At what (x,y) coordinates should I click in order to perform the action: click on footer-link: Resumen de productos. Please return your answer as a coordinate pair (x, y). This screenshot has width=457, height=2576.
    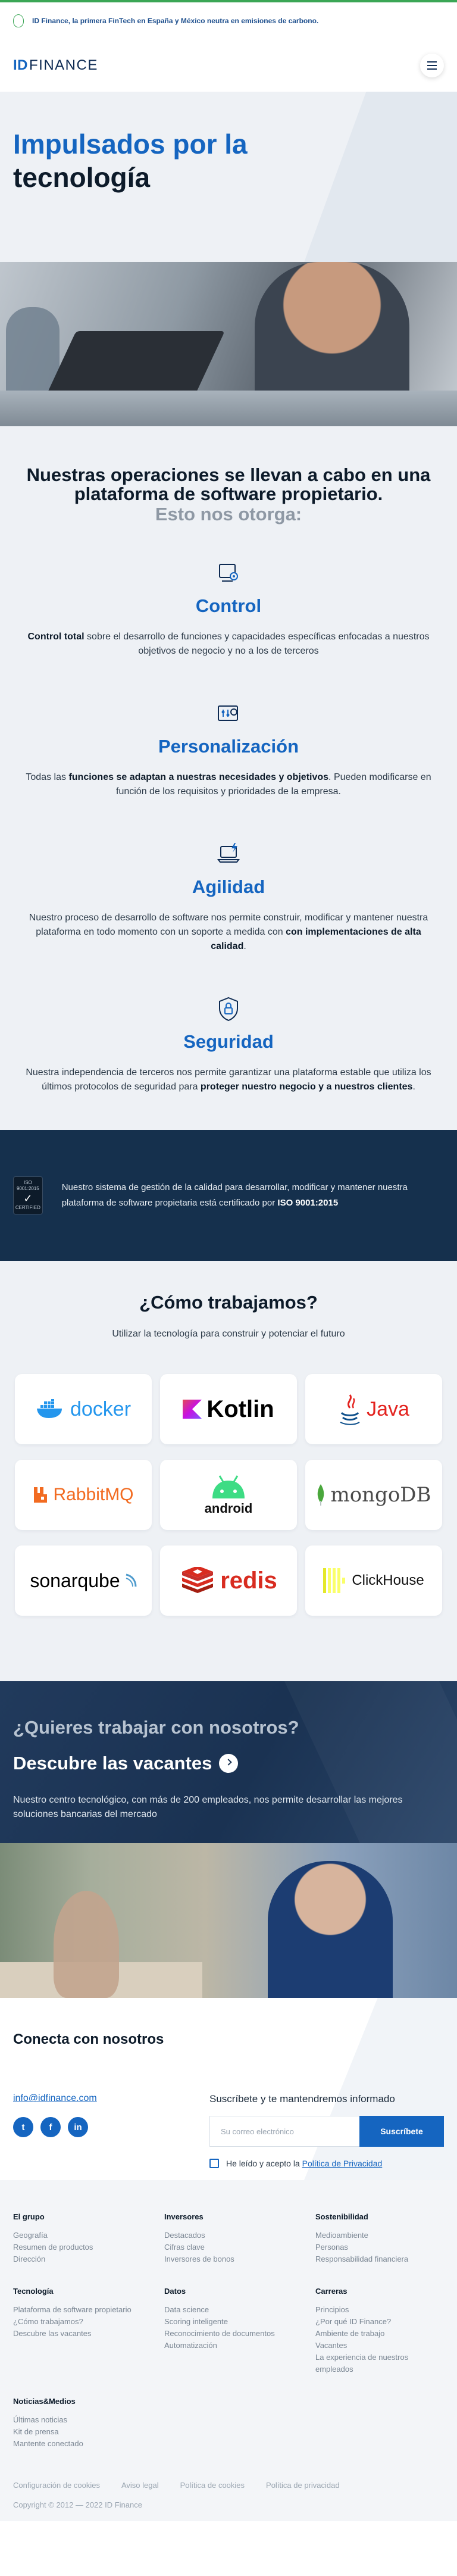
    Looking at the image, I should click on (88, 2247).